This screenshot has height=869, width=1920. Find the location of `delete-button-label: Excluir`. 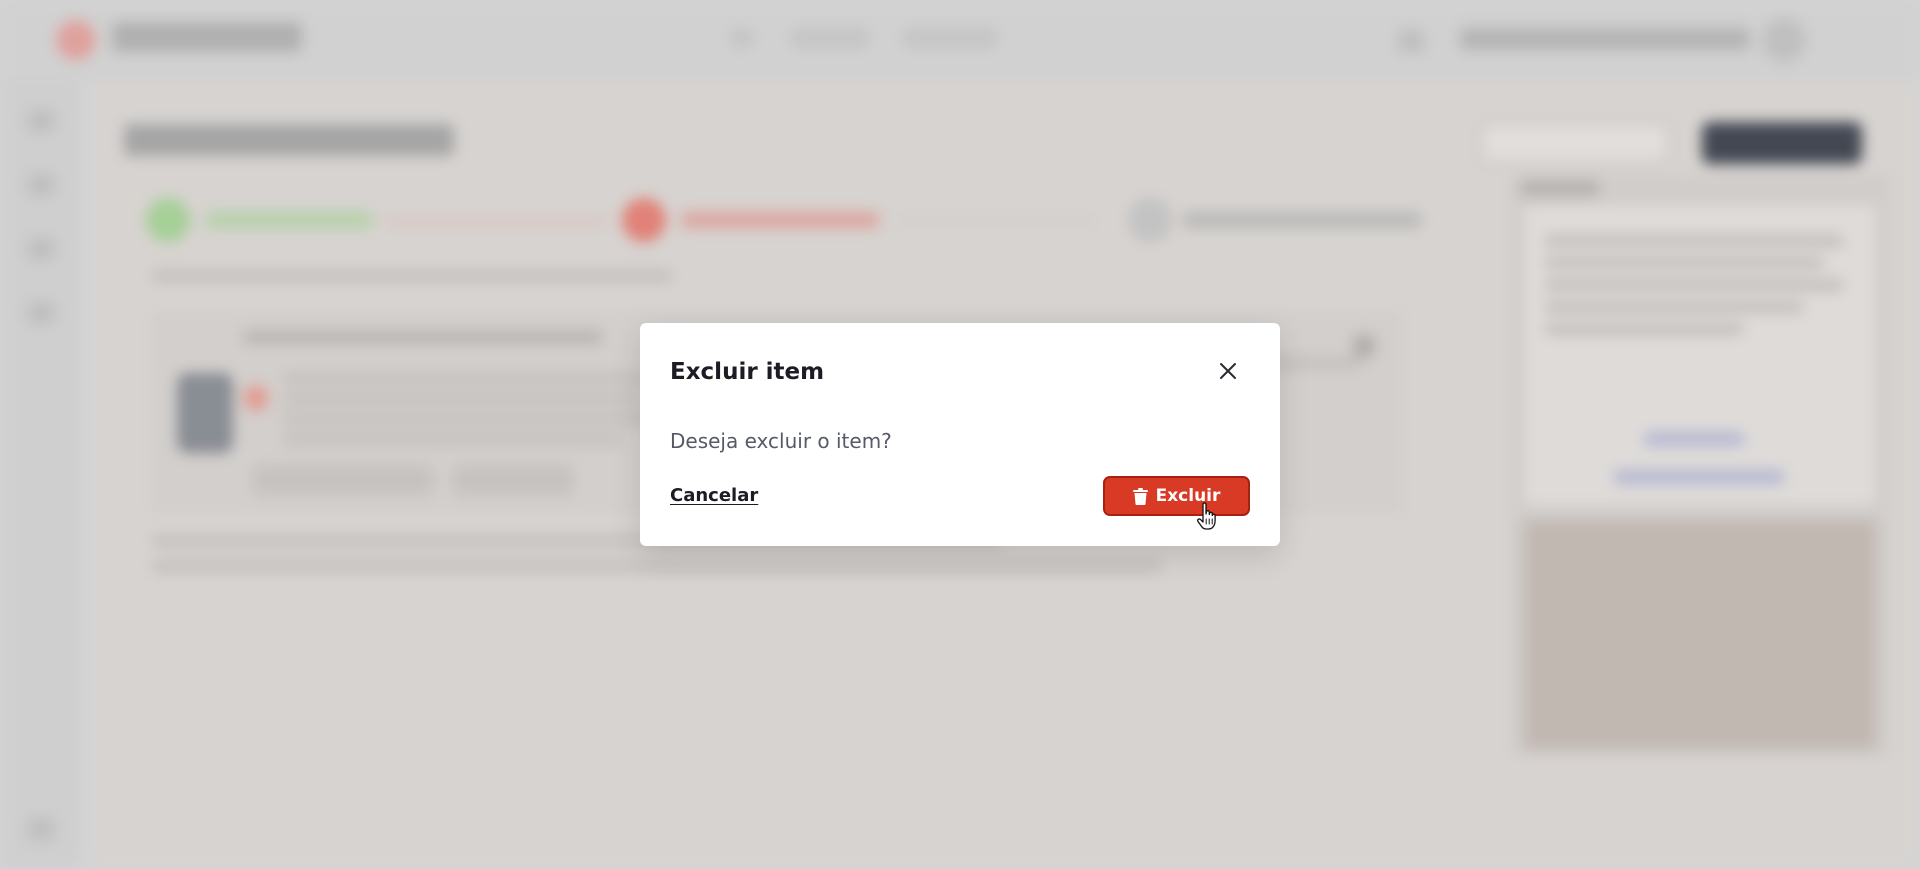

delete-button-label: Excluir is located at coordinates (1188, 496).